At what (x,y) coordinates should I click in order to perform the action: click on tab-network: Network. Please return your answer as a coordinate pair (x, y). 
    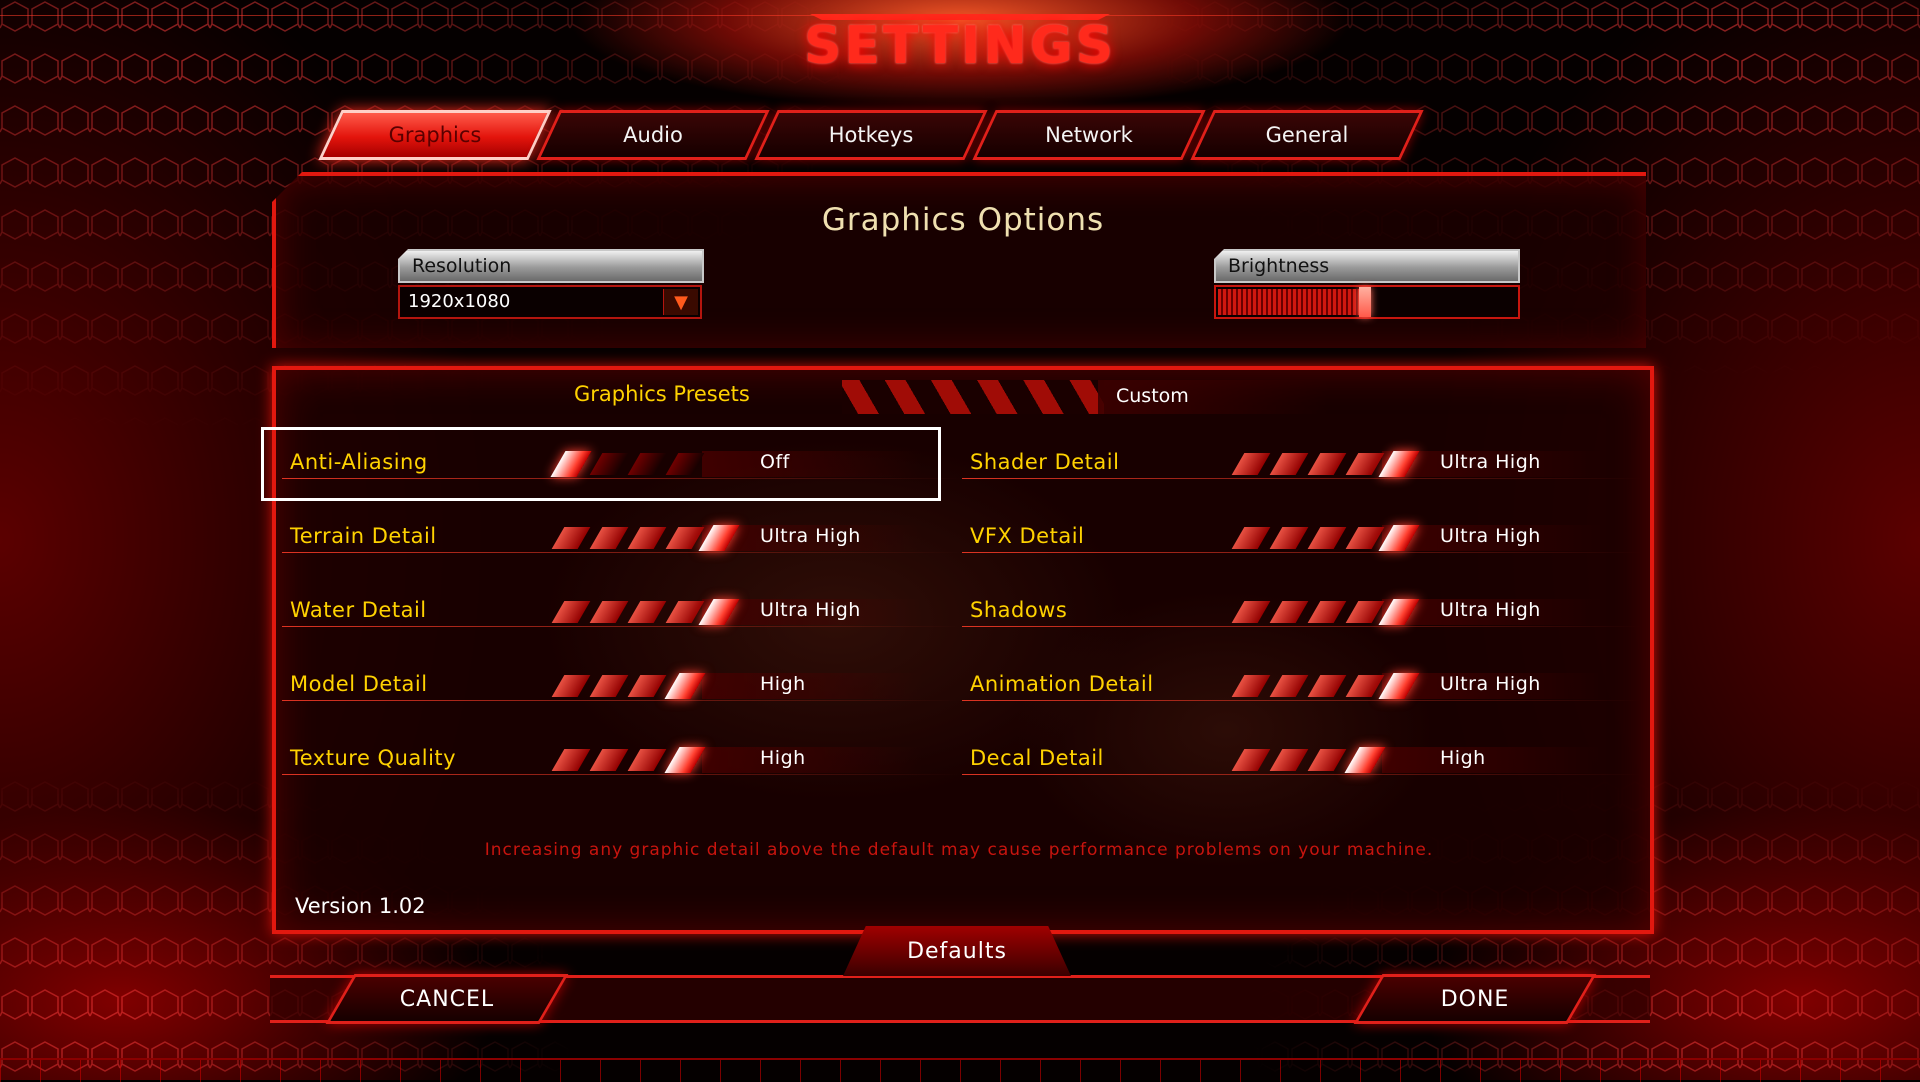
    Looking at the image, I should click on (1089, 135).